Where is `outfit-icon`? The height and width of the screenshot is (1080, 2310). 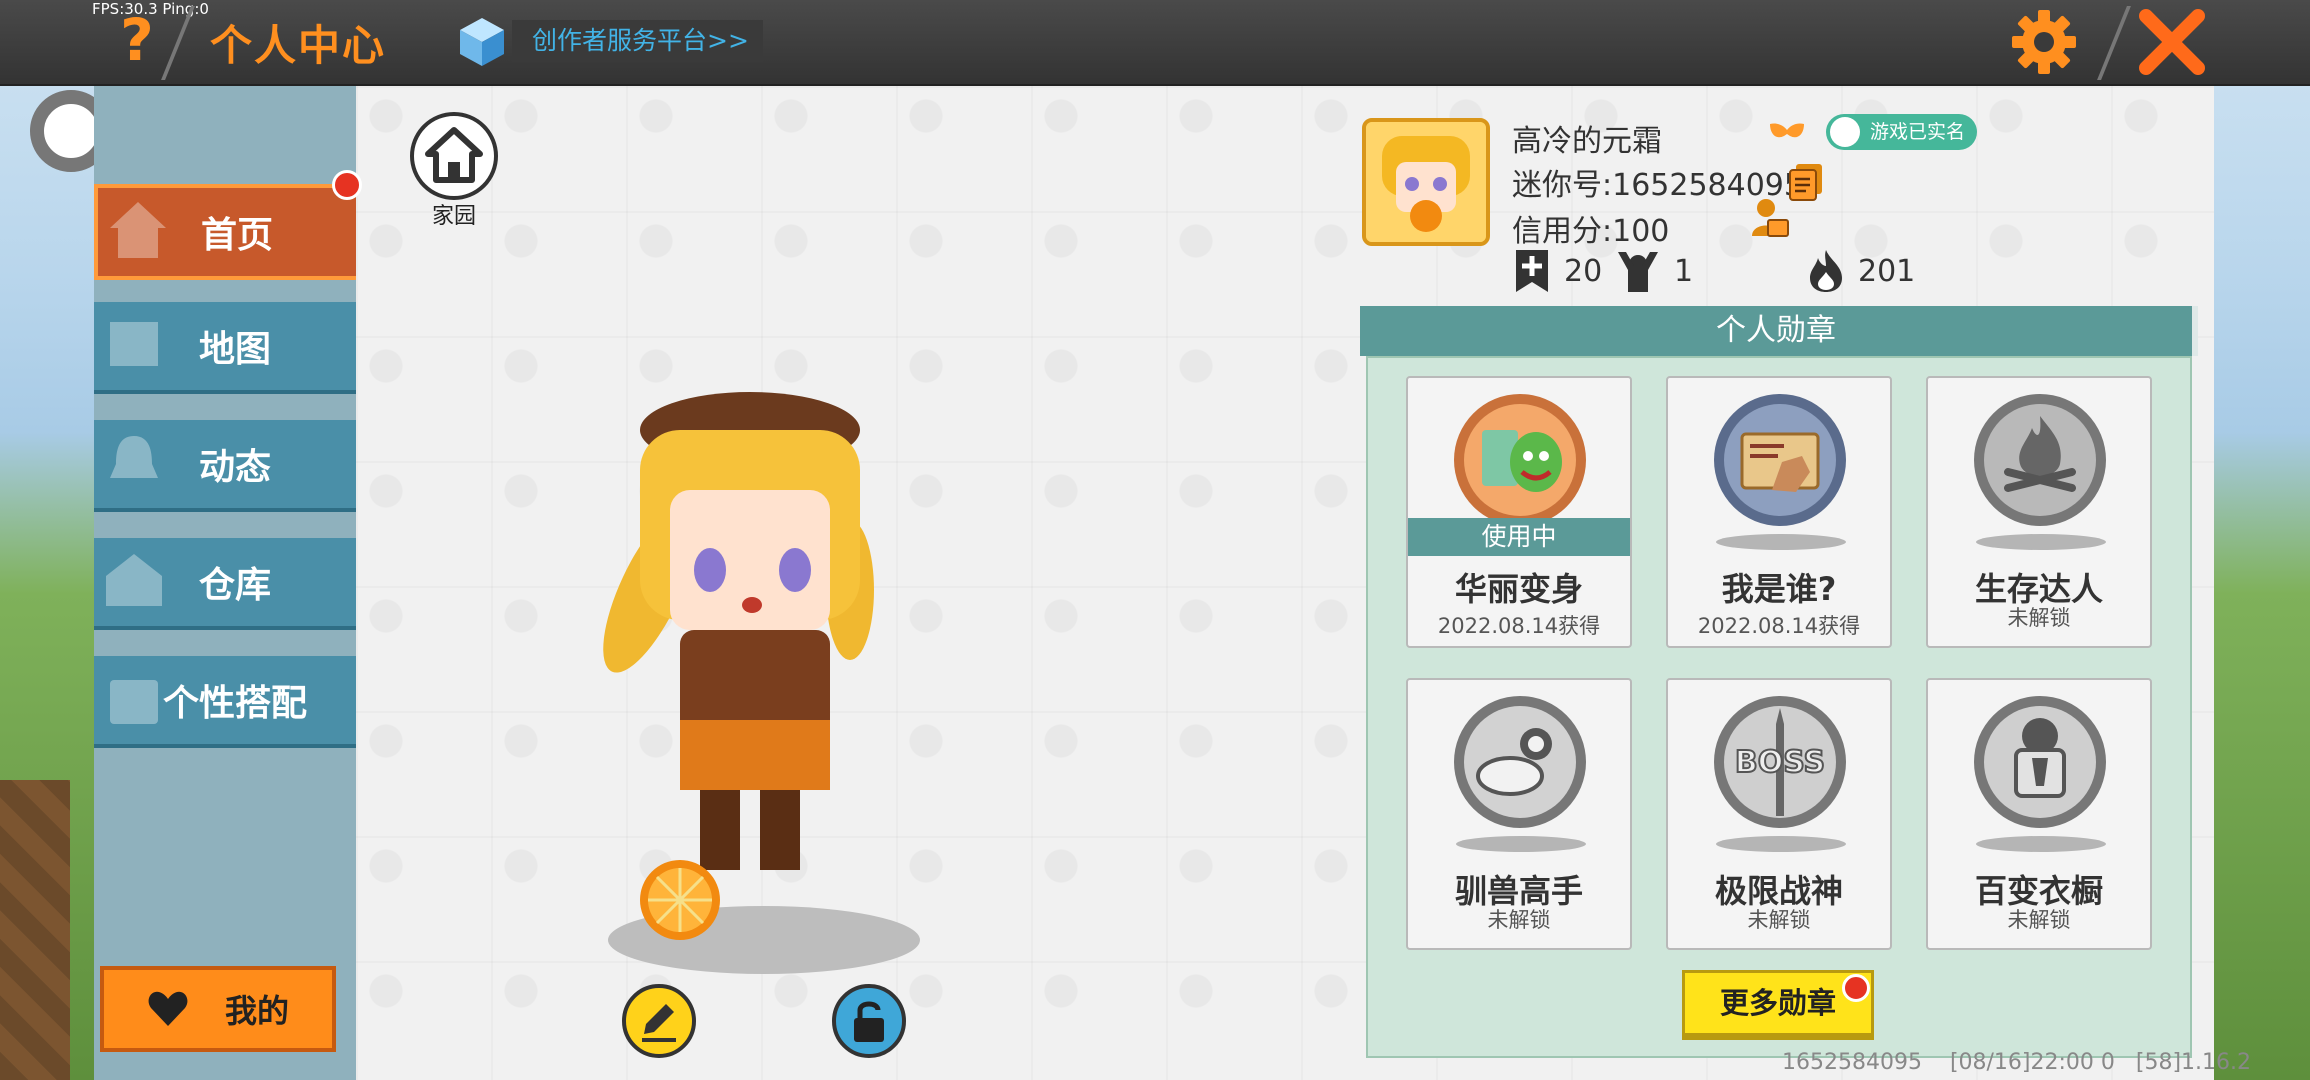
outfit-icon is located at coordinates (134, 702).